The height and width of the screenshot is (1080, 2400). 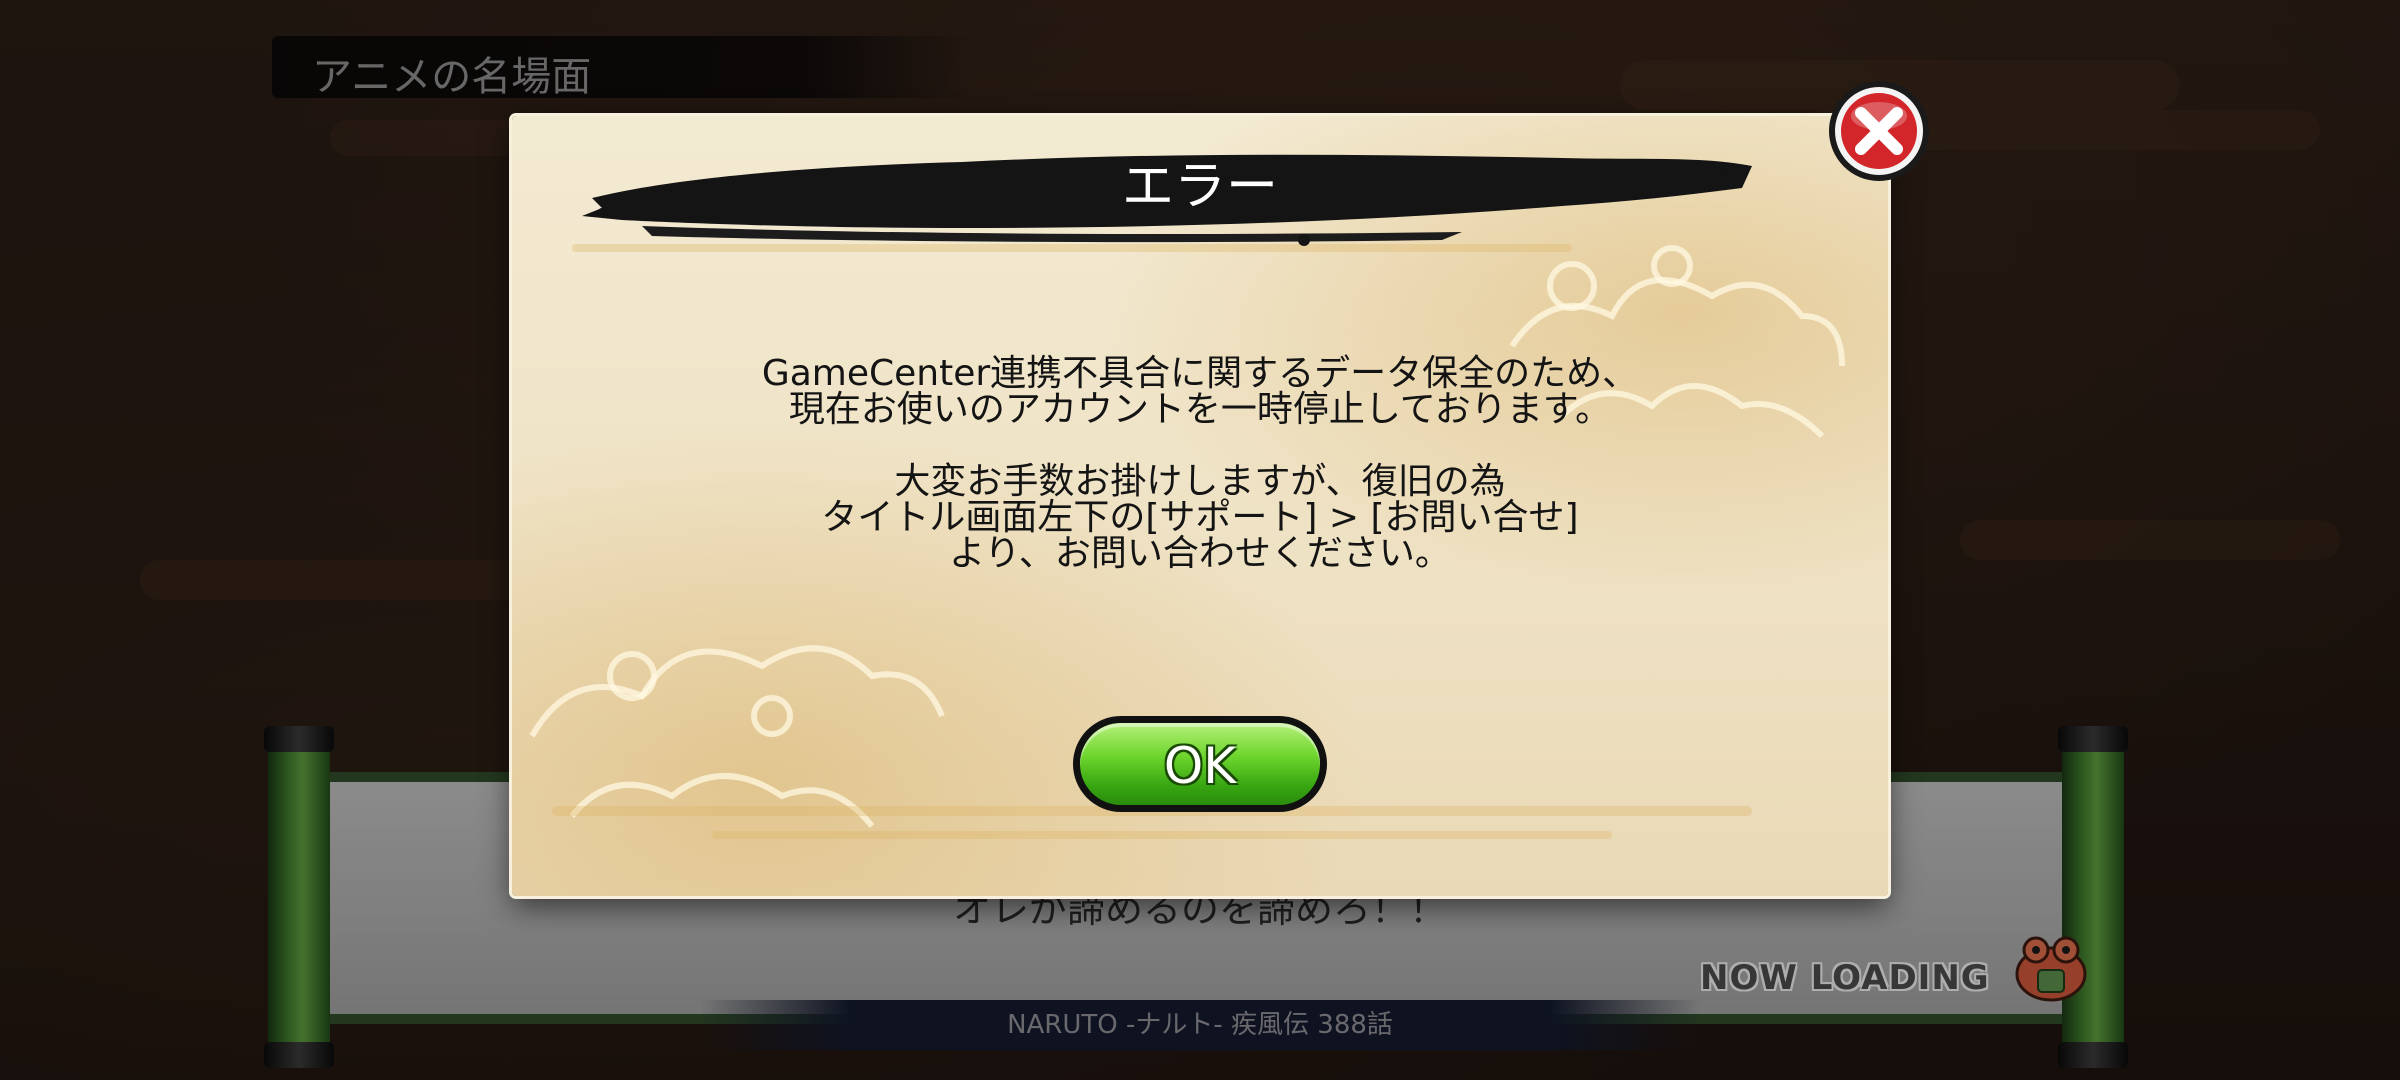 I want to click on ok-button-label: OK, so click(x=1200, y=766).